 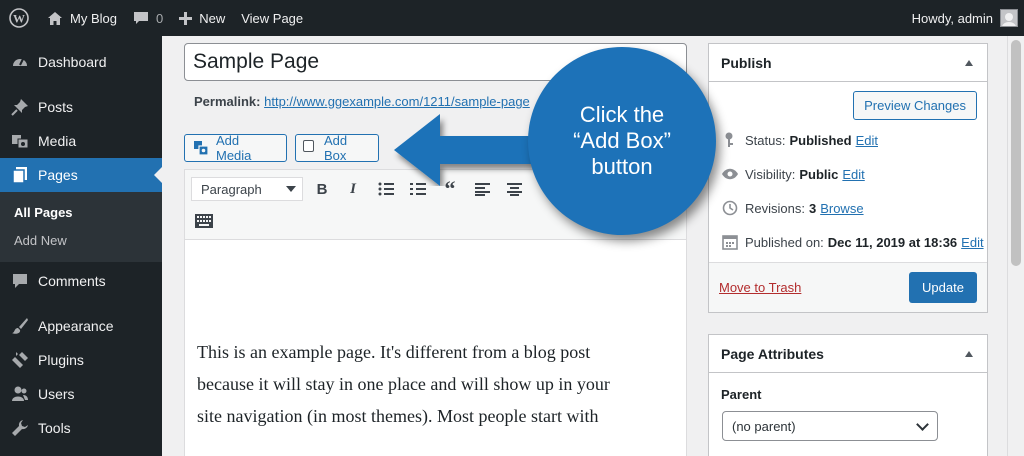 I want to click on major-publishing-actions: Move to Trash Update, so click(x=848, y=287).